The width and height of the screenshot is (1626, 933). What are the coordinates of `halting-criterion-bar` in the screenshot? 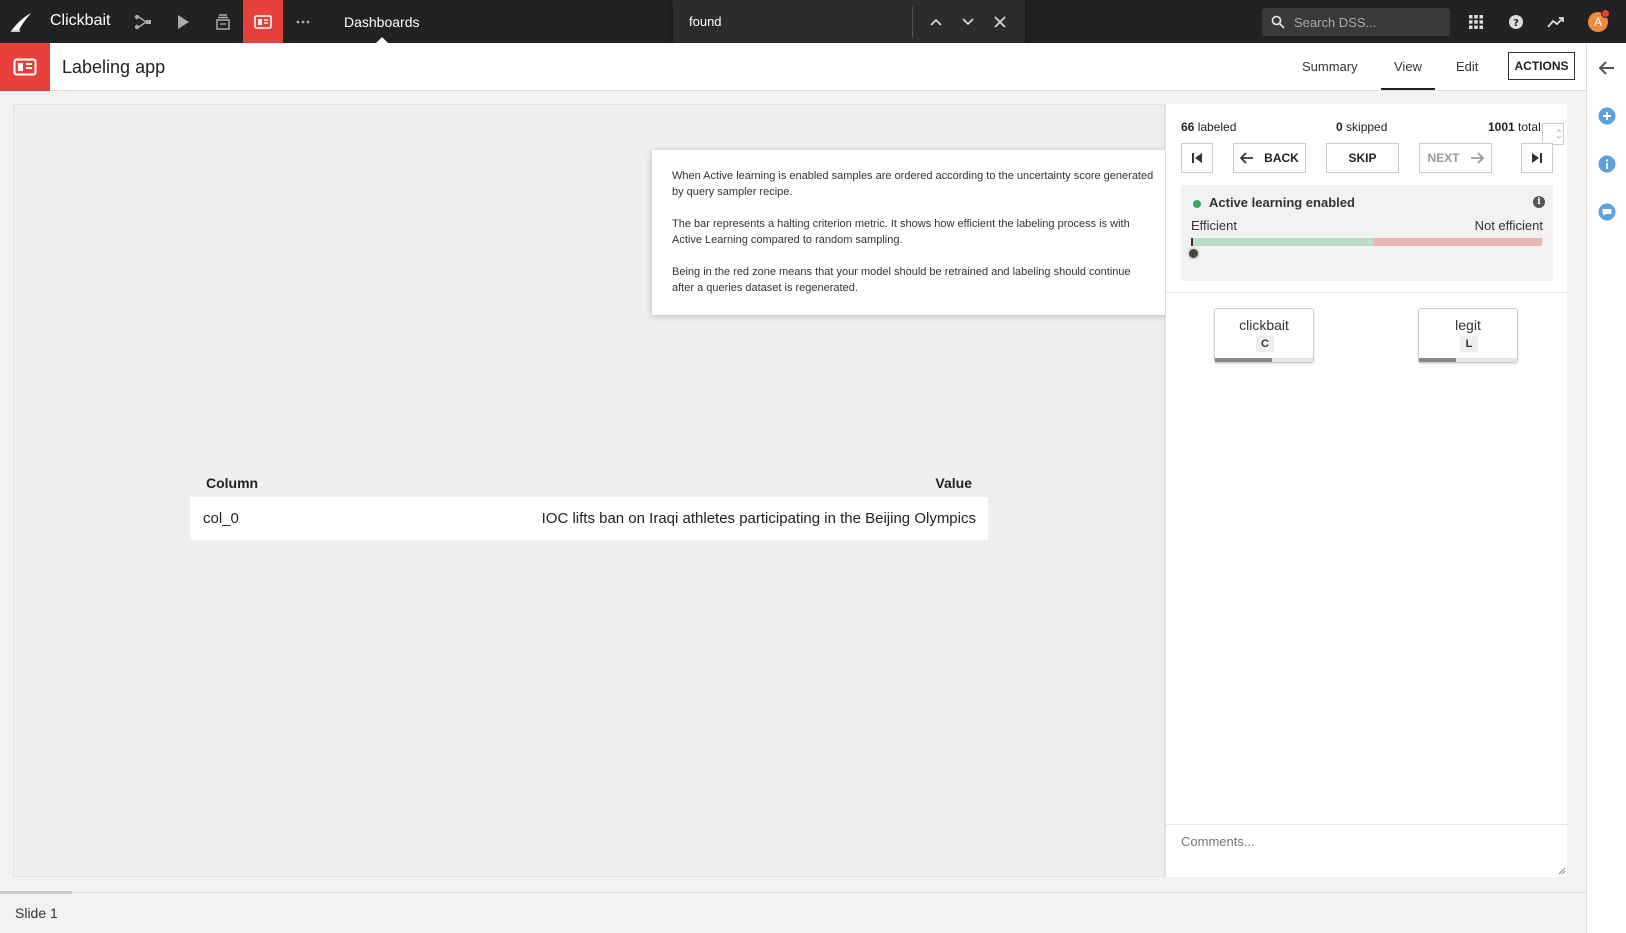 It's located at (1366, 242).